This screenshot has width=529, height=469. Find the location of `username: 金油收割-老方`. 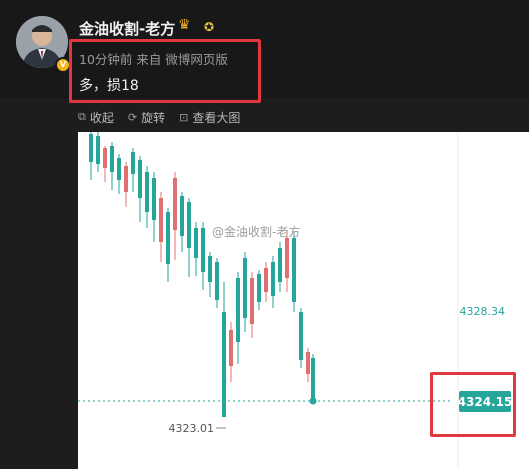

username: 金油收割-老方 is located at coordinates (127, 28).